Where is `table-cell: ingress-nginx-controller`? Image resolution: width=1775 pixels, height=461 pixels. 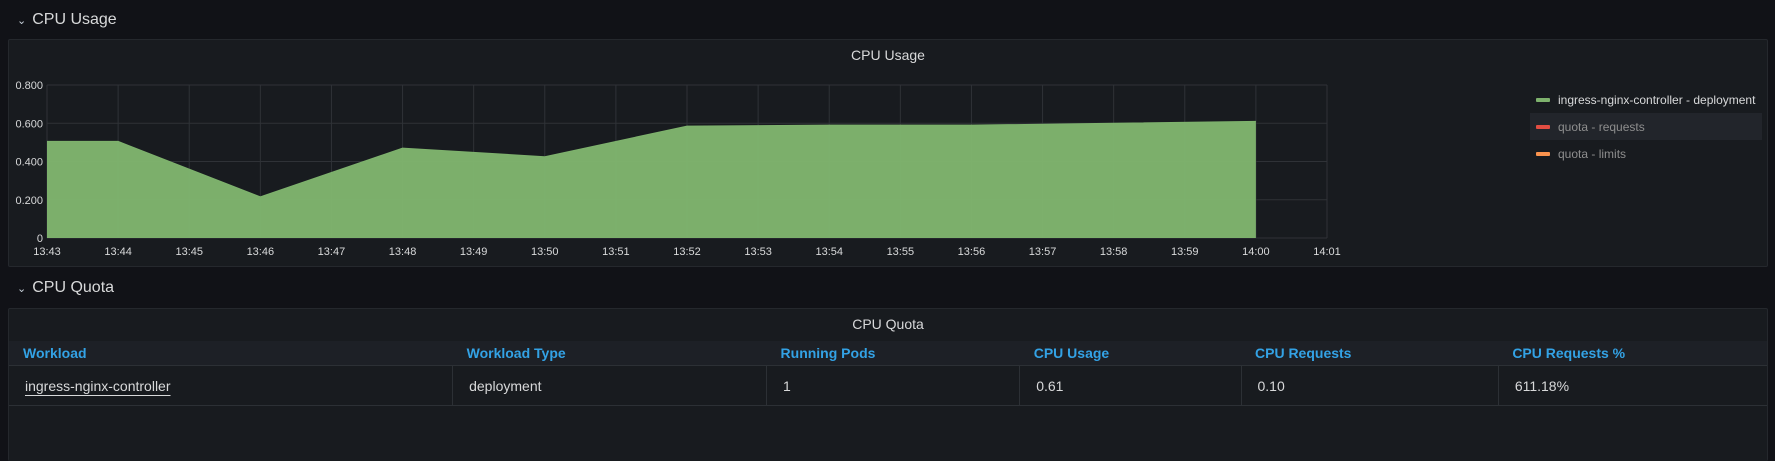 table-cell: ingress-nginx-controller is located at coordinates (231, 385).